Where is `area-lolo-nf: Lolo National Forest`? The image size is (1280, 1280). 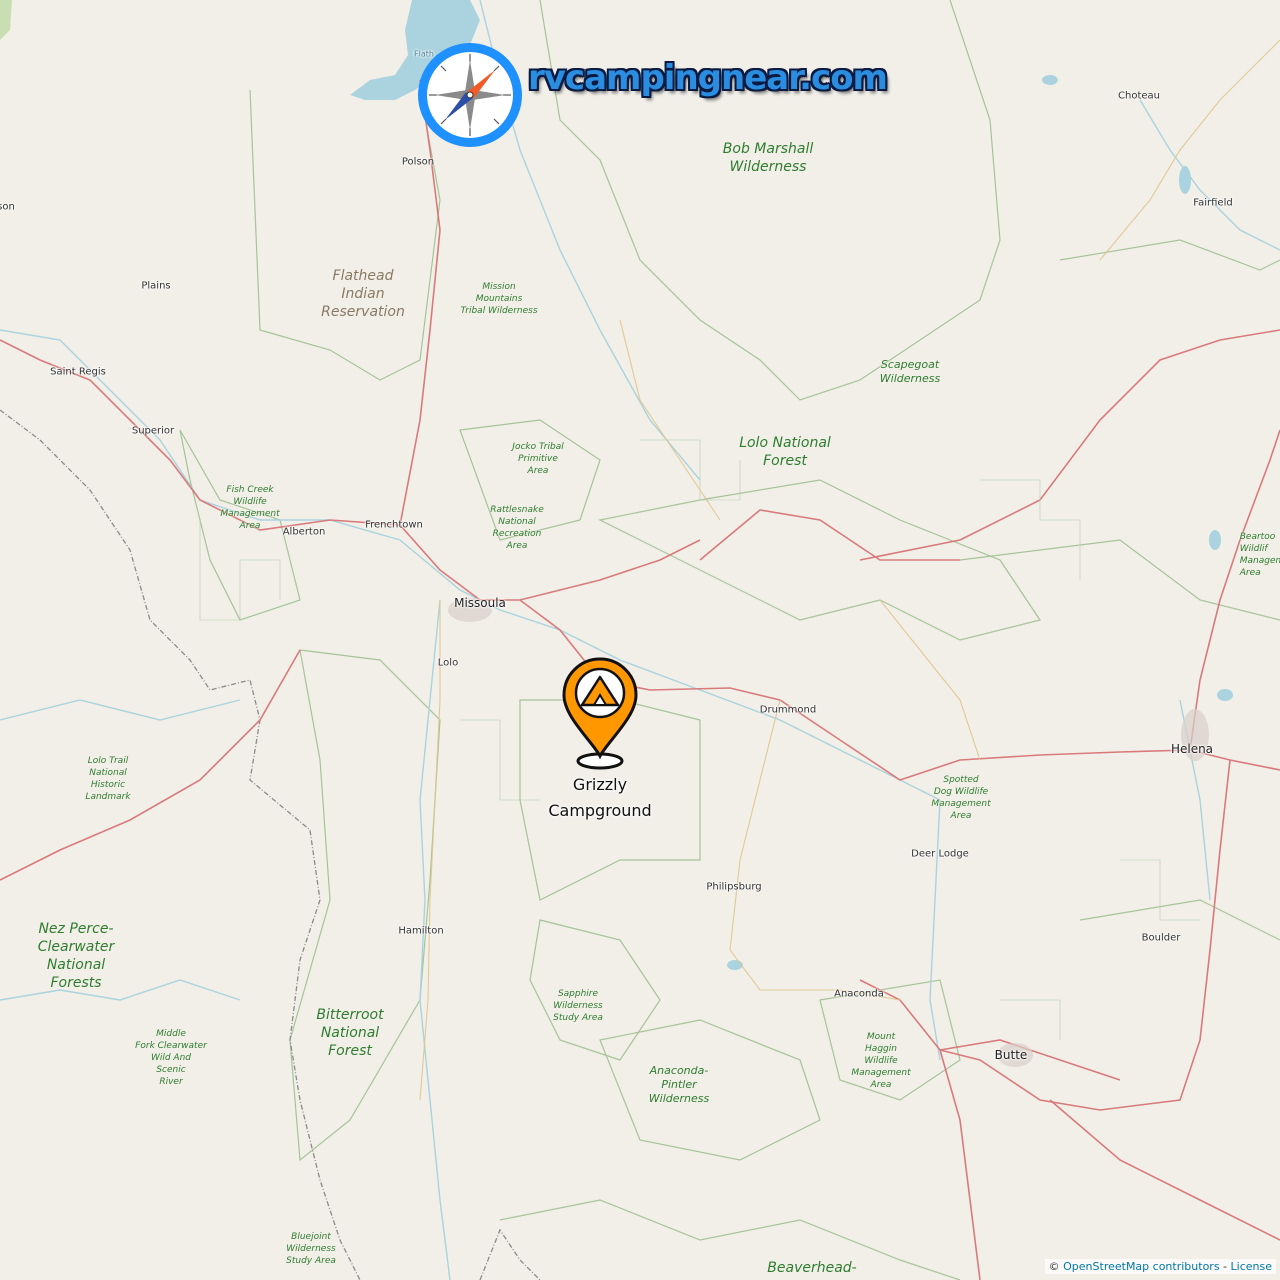 area-lolo-nf: Lolo National Forest is located at coordinates (785, 452).